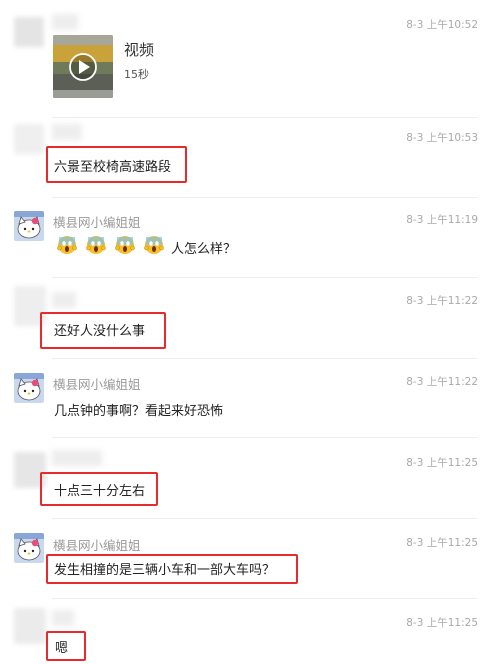 This screenshot has width=499, height=664. Describe the element at coordinates (100, 491) in the screenshot. I see `message-text: 十点三十分左右` at that location.